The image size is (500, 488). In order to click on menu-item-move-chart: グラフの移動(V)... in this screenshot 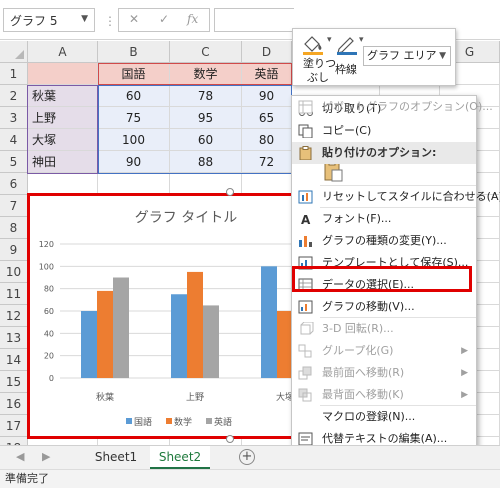, I will do `click(384, 307)`.